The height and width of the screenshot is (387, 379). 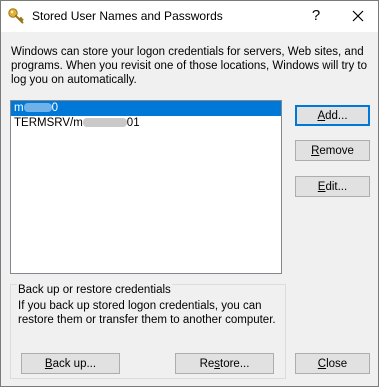 What do you see at coordinates (48, 364) in the screenshot?
I see `backup-label-key: B` at bounding box center [48, 364].